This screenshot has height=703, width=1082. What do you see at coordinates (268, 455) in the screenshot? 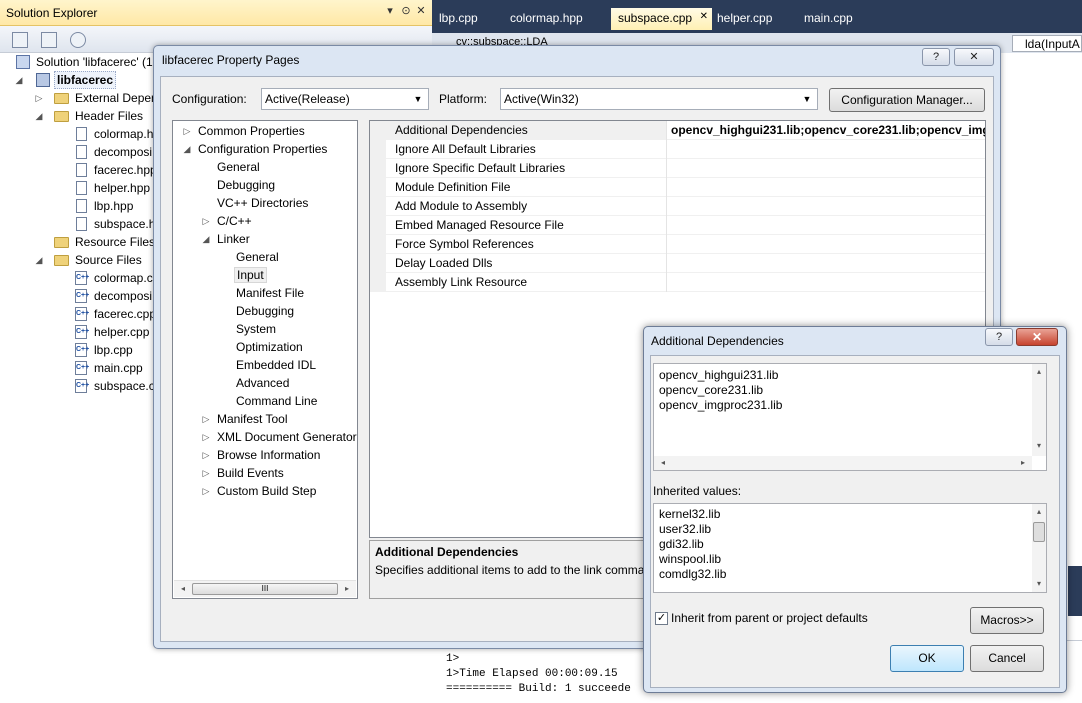
I see `property-tree-item: Browse Information` at bounding box center [268, 455].